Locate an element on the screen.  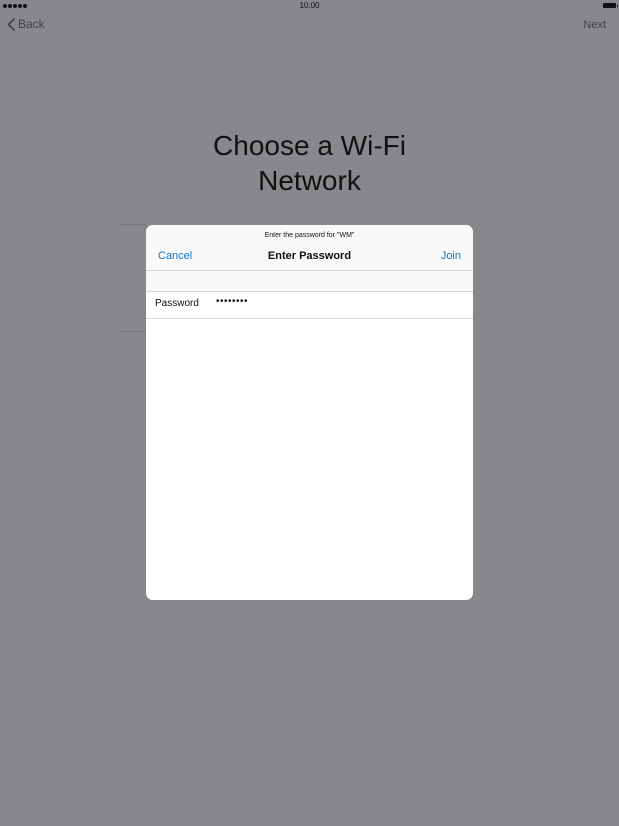
page-title: Choose a Wi-Fi Network is located at coordinates (309, 163).